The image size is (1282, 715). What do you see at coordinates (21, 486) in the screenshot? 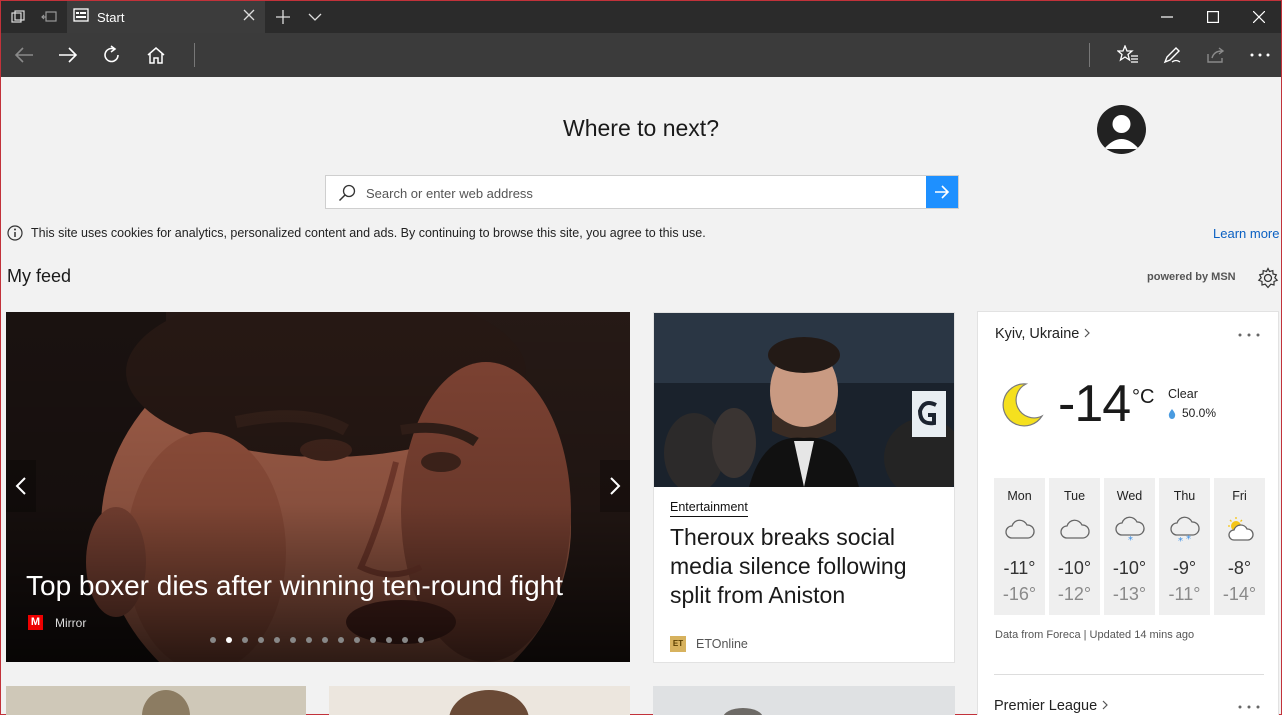
I see `hero-previous-button` at bounding box center [21, 486].